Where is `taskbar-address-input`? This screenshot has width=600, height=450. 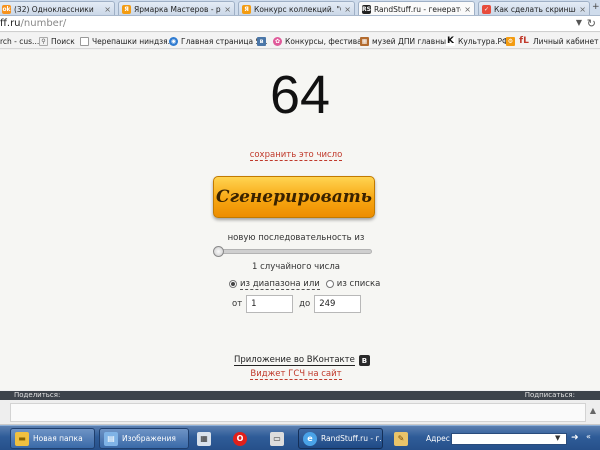
taskbar-address-input is located at coordinates (509, 439).